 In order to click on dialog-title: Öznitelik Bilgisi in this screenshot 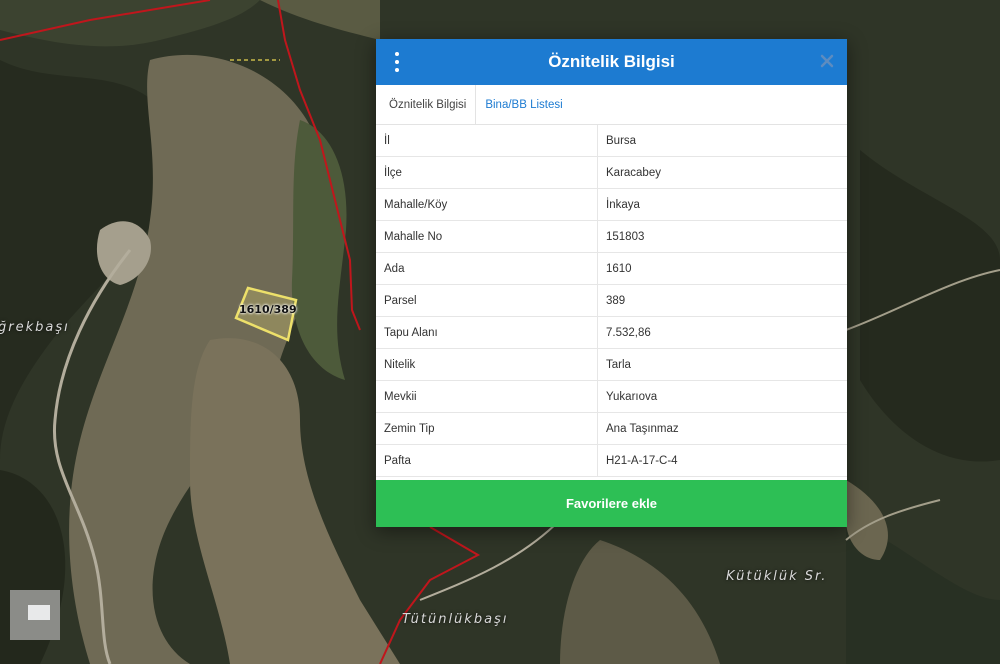, I will do `click(611, 61)`.